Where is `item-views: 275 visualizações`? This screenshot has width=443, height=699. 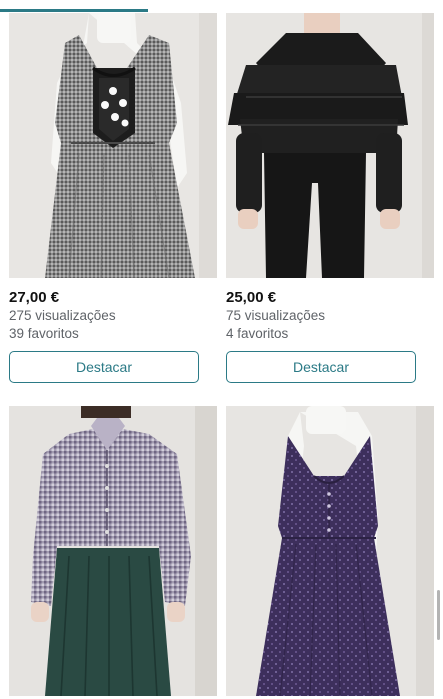 item-views: 275 visualizações is located at coordinates (62, 315).